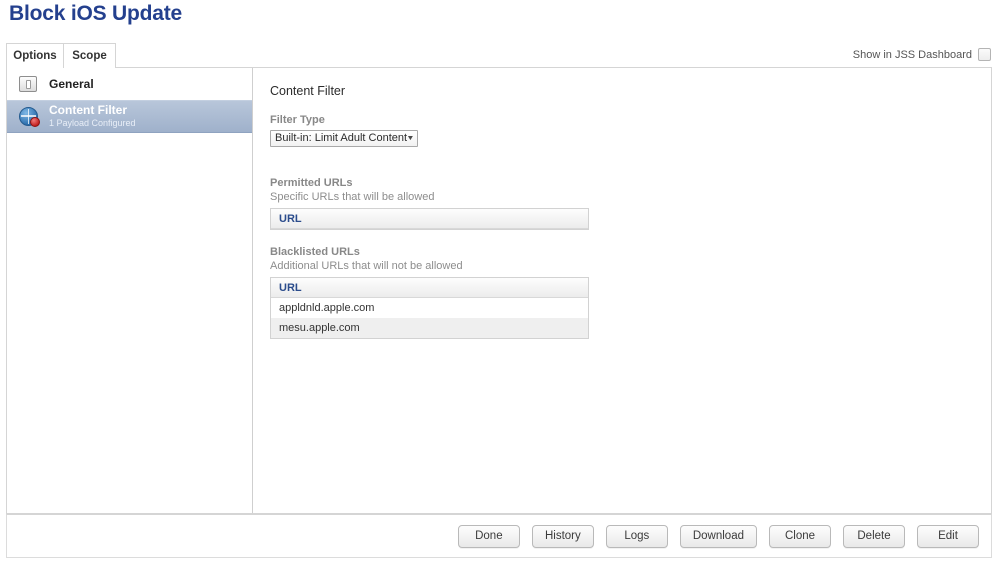  I want to click on blacklisted-urls-label: Blacklisted URLs, so click(315, 251).